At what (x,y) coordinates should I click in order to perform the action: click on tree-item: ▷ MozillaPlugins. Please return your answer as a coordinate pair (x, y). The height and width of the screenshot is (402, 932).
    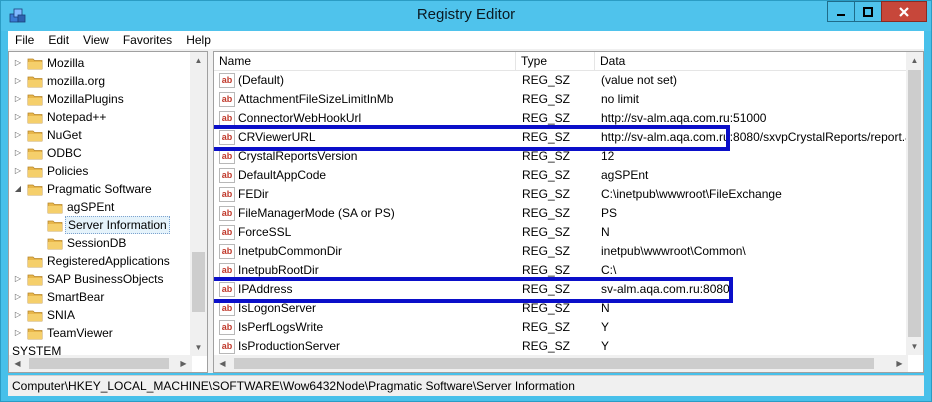
    Looking at the image, I should click on (100, 99).